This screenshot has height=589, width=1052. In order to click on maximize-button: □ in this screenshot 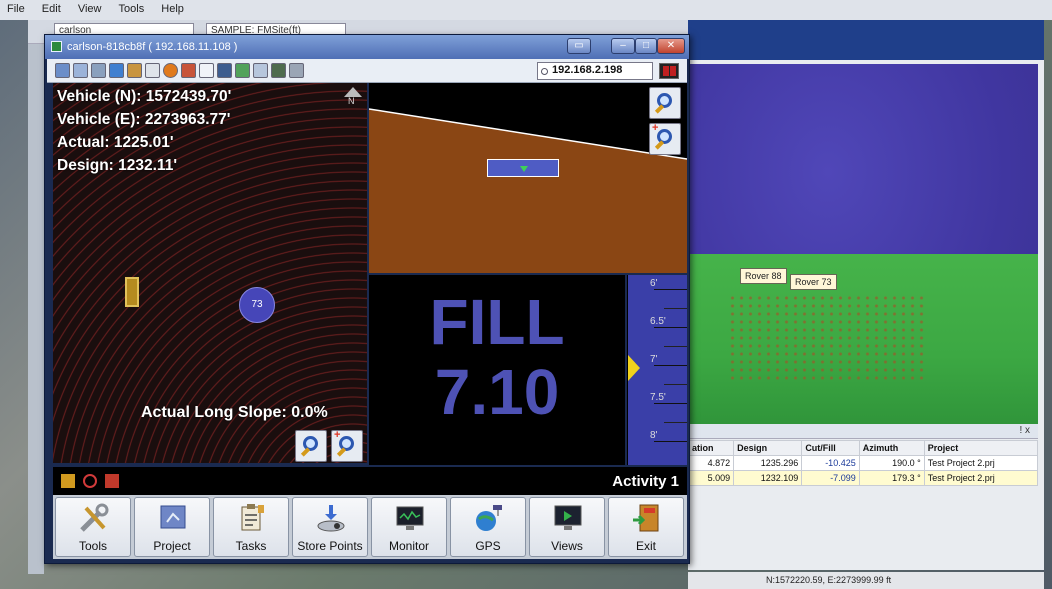, I will do `click(646, 46)`.